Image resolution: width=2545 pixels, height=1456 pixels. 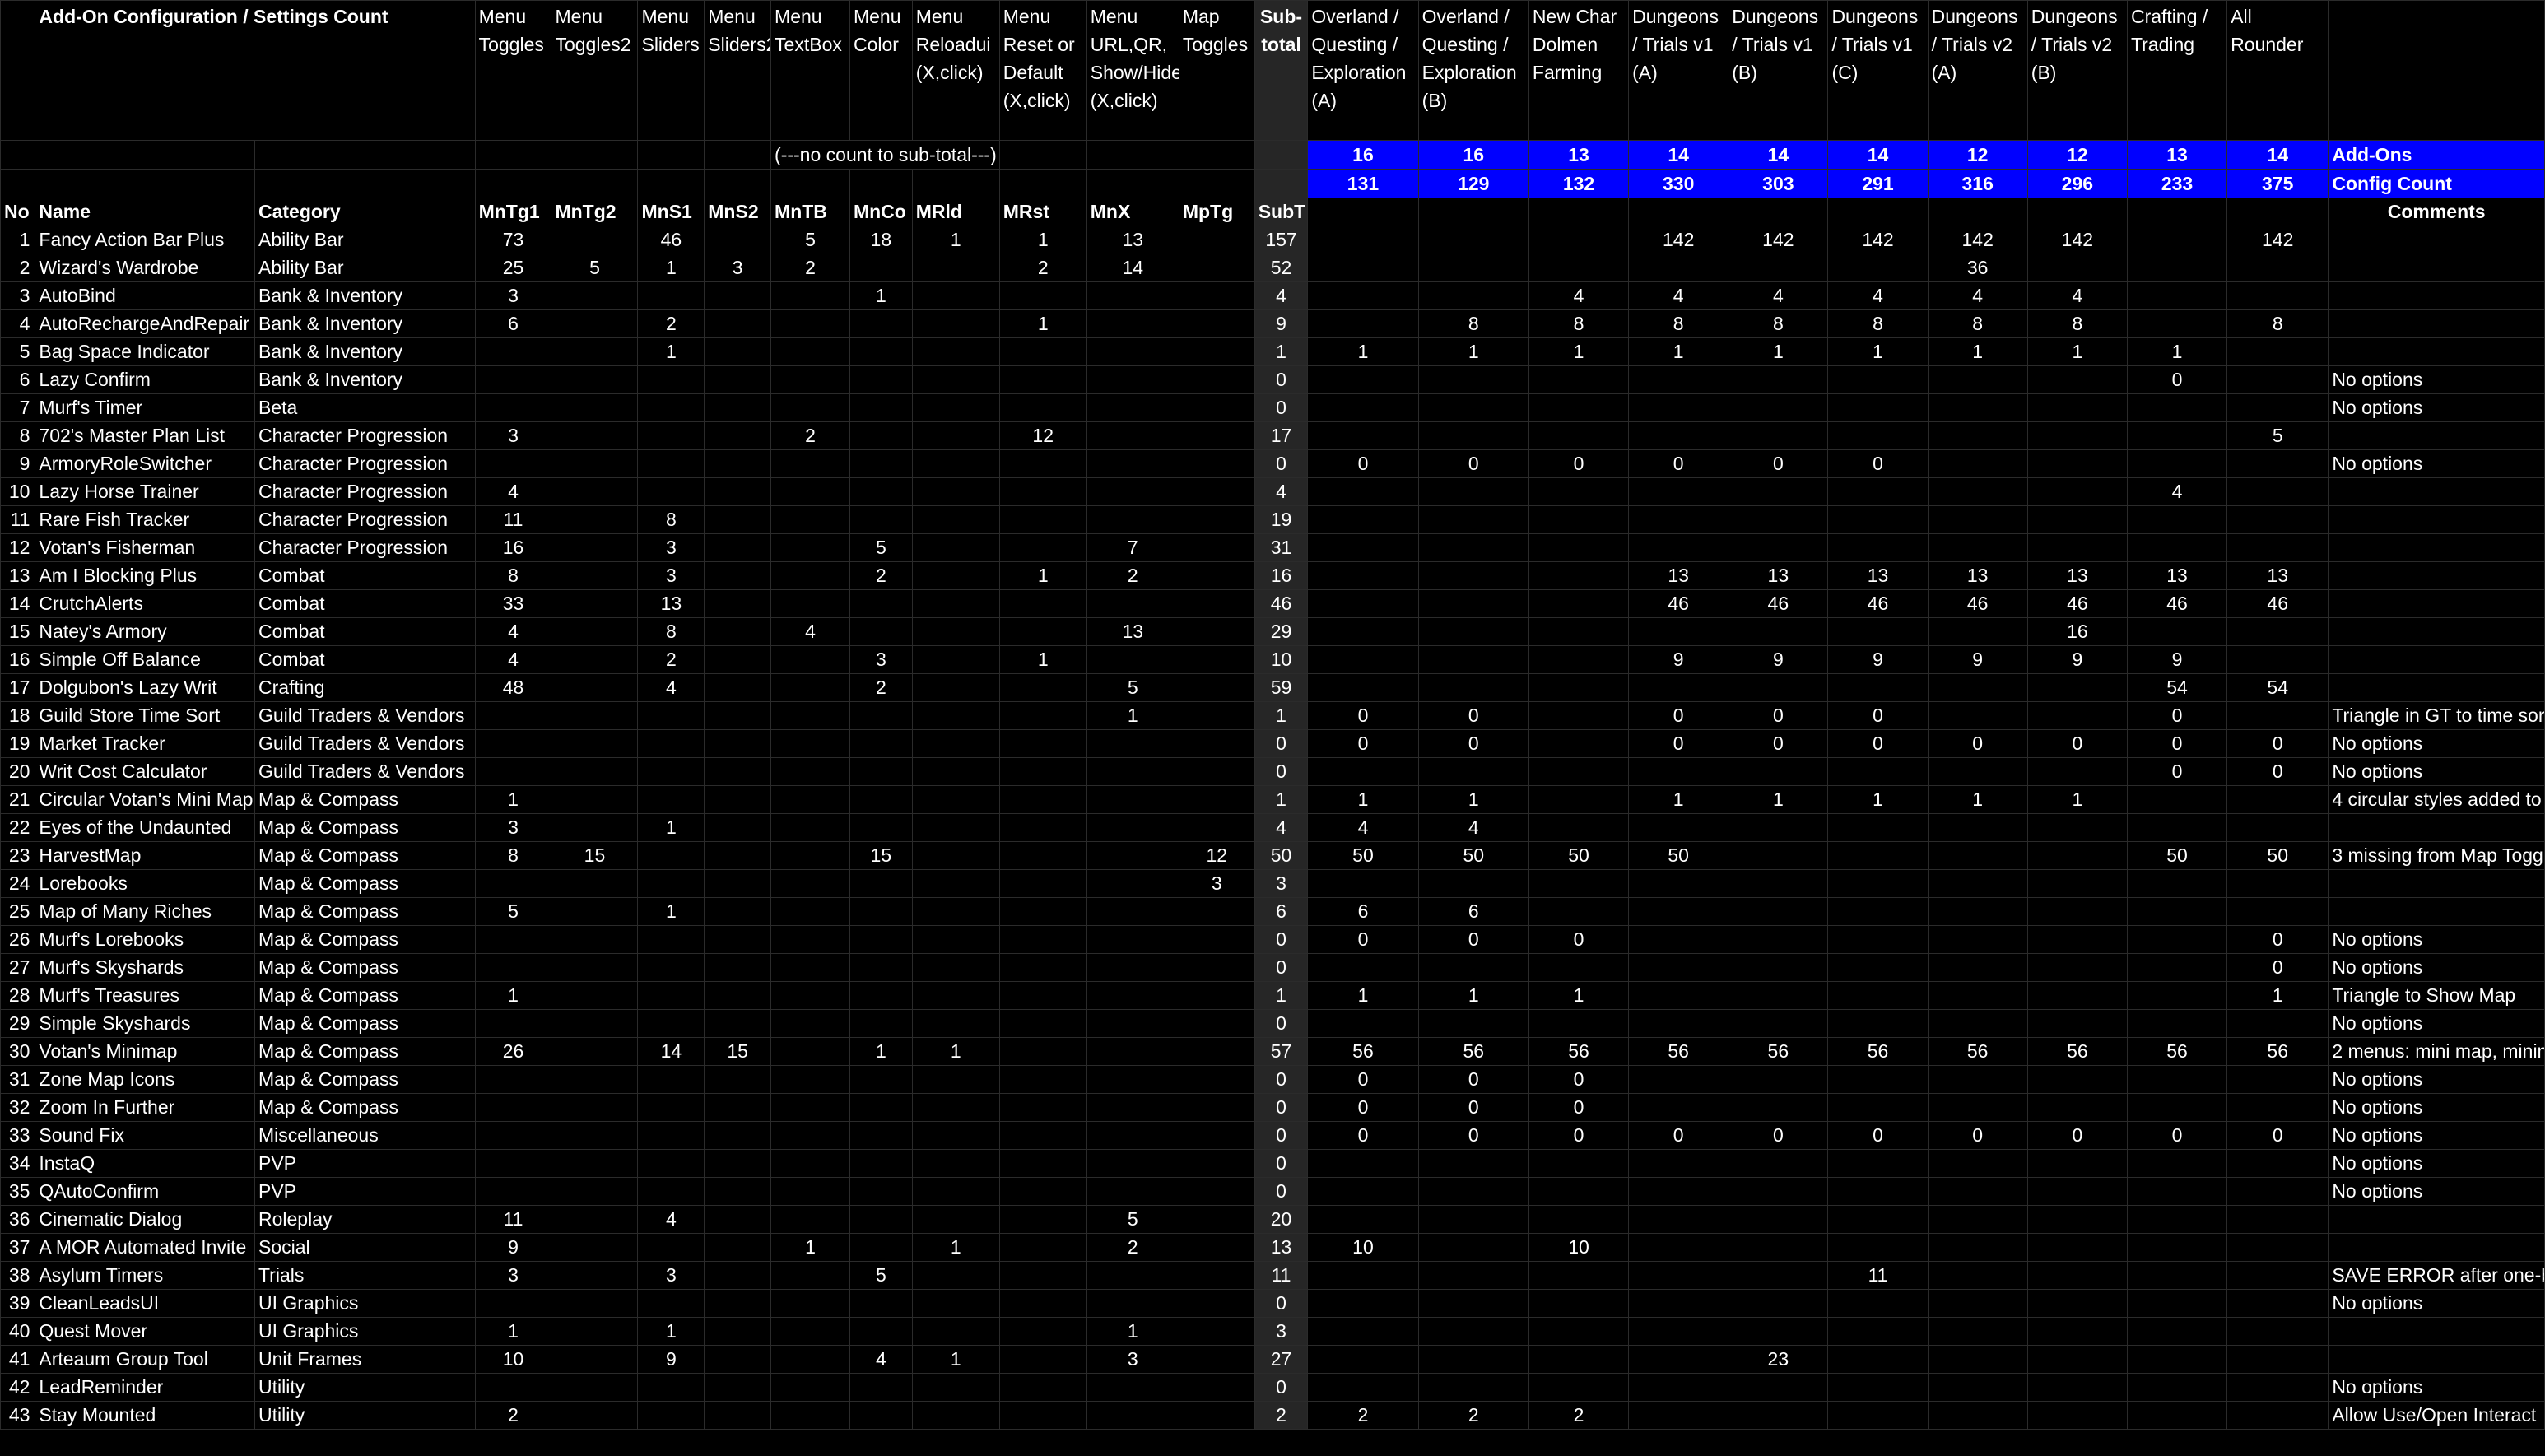 I want to click on addon-count-cell: 14, so click(x=1778, y=155).